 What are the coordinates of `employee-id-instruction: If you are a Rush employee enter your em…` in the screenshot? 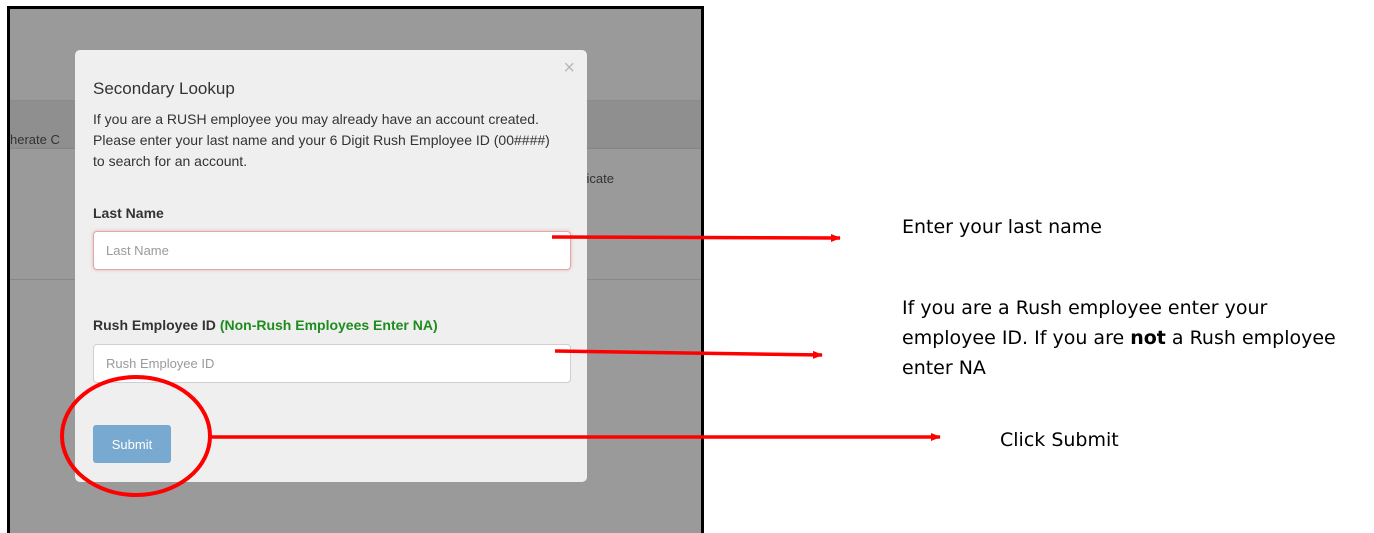 It's located at (1122, 338).